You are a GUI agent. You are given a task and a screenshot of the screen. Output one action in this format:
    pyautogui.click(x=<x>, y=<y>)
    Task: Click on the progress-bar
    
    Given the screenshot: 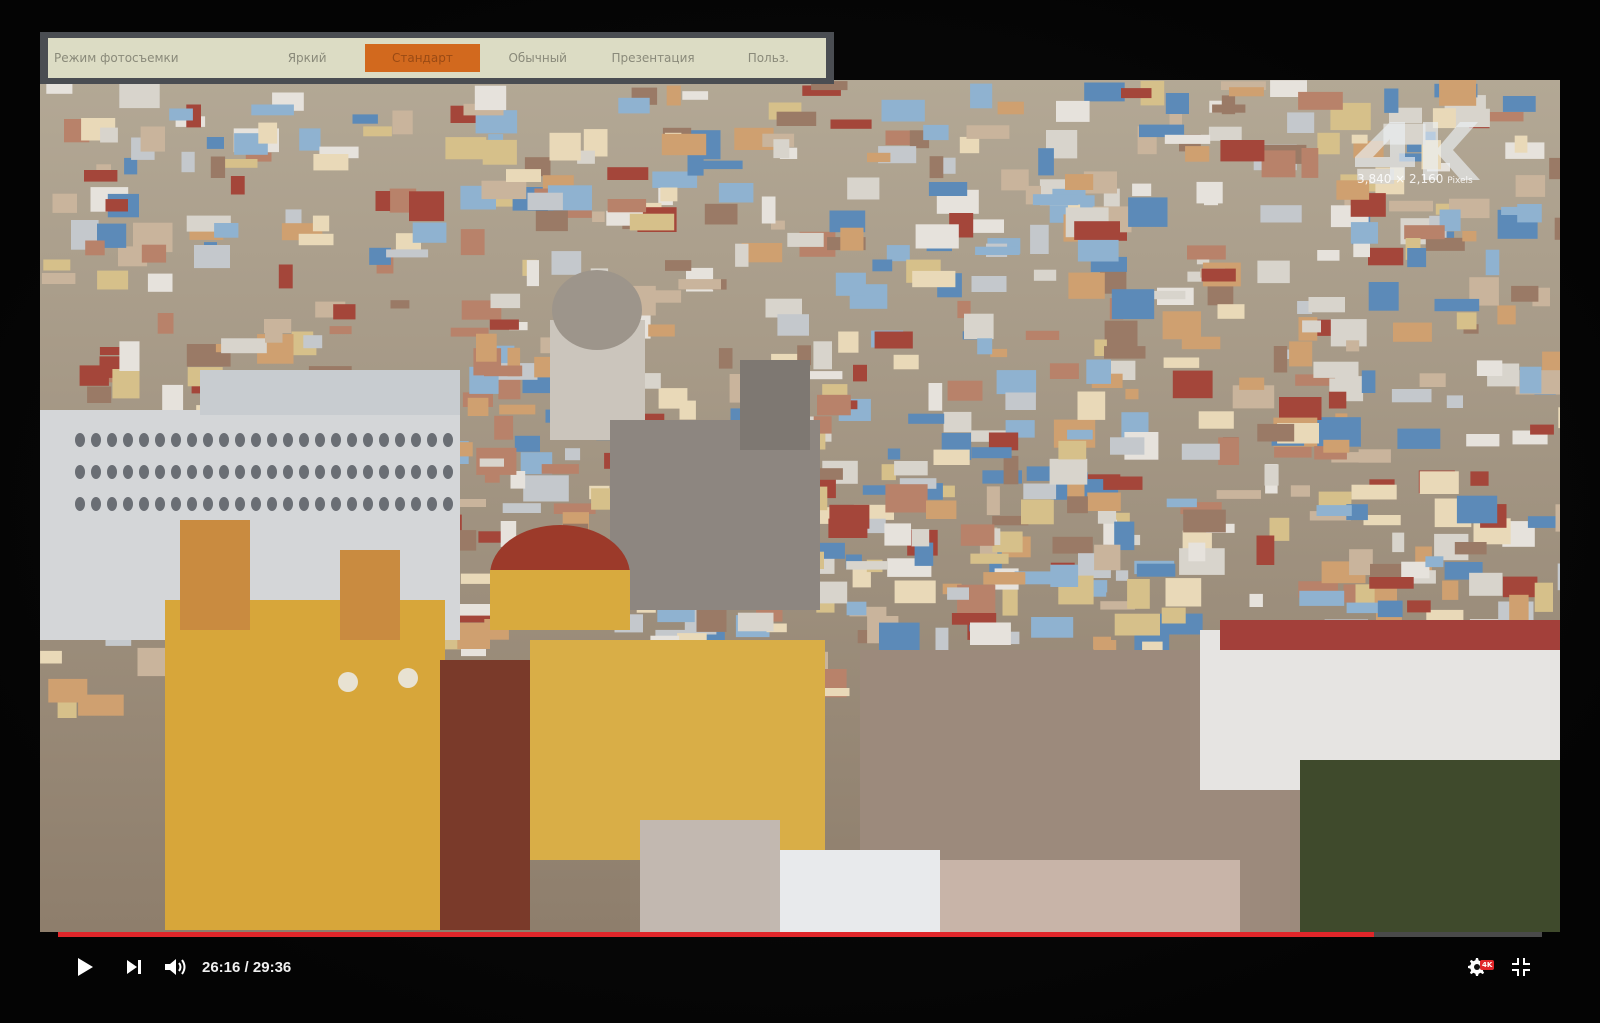 What is the action you would take?
    pyautogui.click(x=800, y=934)
    